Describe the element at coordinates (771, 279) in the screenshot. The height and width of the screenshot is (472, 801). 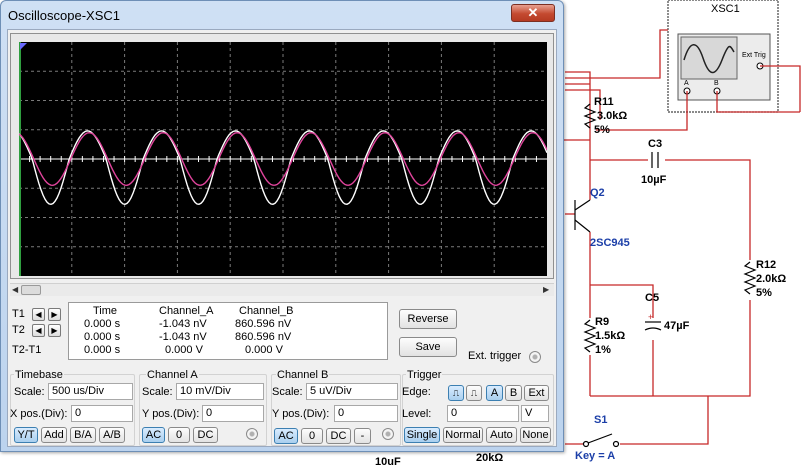
I see `r12-value: 2.0kΩ` at that location.